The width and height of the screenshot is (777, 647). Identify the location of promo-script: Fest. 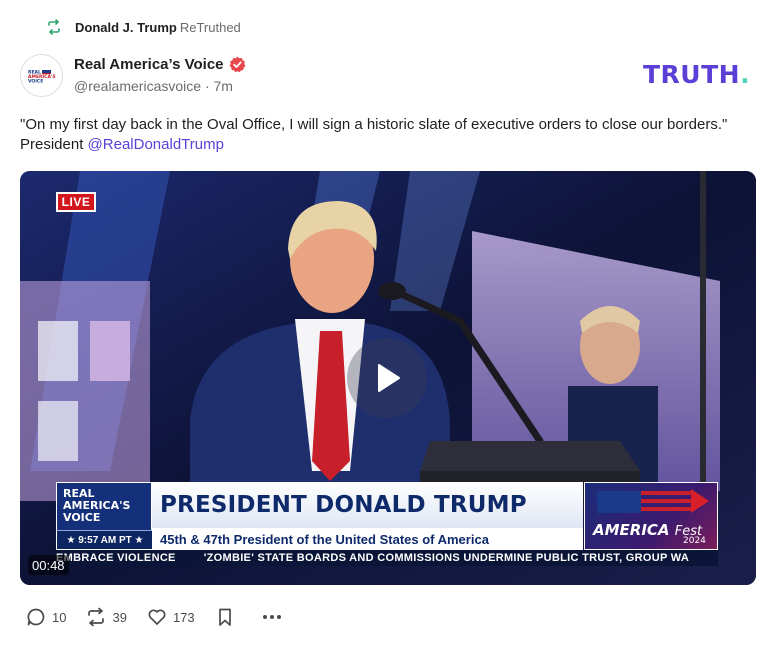
(688, 531).